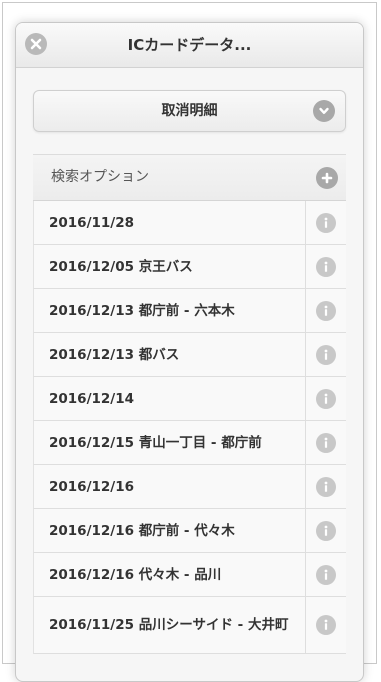 Image resolution: width=381 pixels, height=682 pixels. I want to click on search-options-label: 検索オプション, so click(100, 177).